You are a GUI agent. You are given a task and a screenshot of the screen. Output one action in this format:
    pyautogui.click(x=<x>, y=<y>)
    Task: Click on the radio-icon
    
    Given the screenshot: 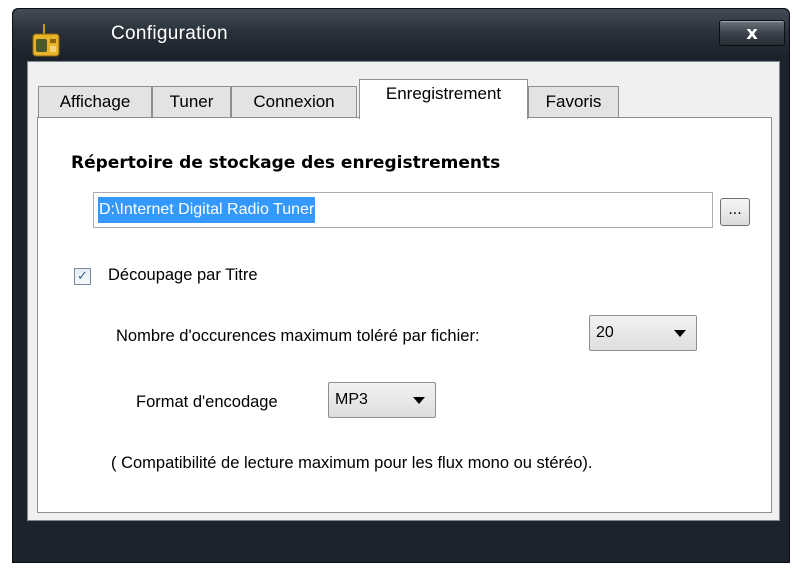 What is the action you would take?
    pyautogui.click(x=46, y=40)
    